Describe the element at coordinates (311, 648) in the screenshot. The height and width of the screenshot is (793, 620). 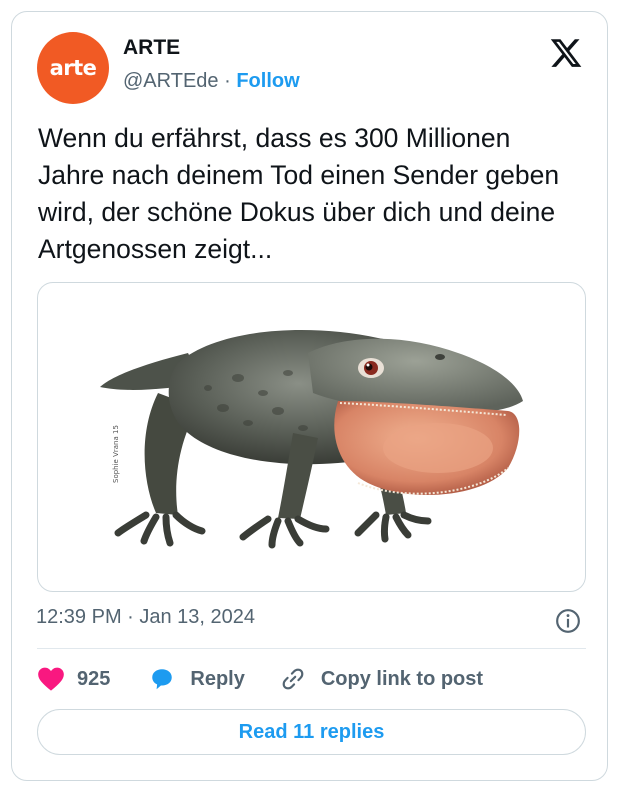
I see `divider` at that location.